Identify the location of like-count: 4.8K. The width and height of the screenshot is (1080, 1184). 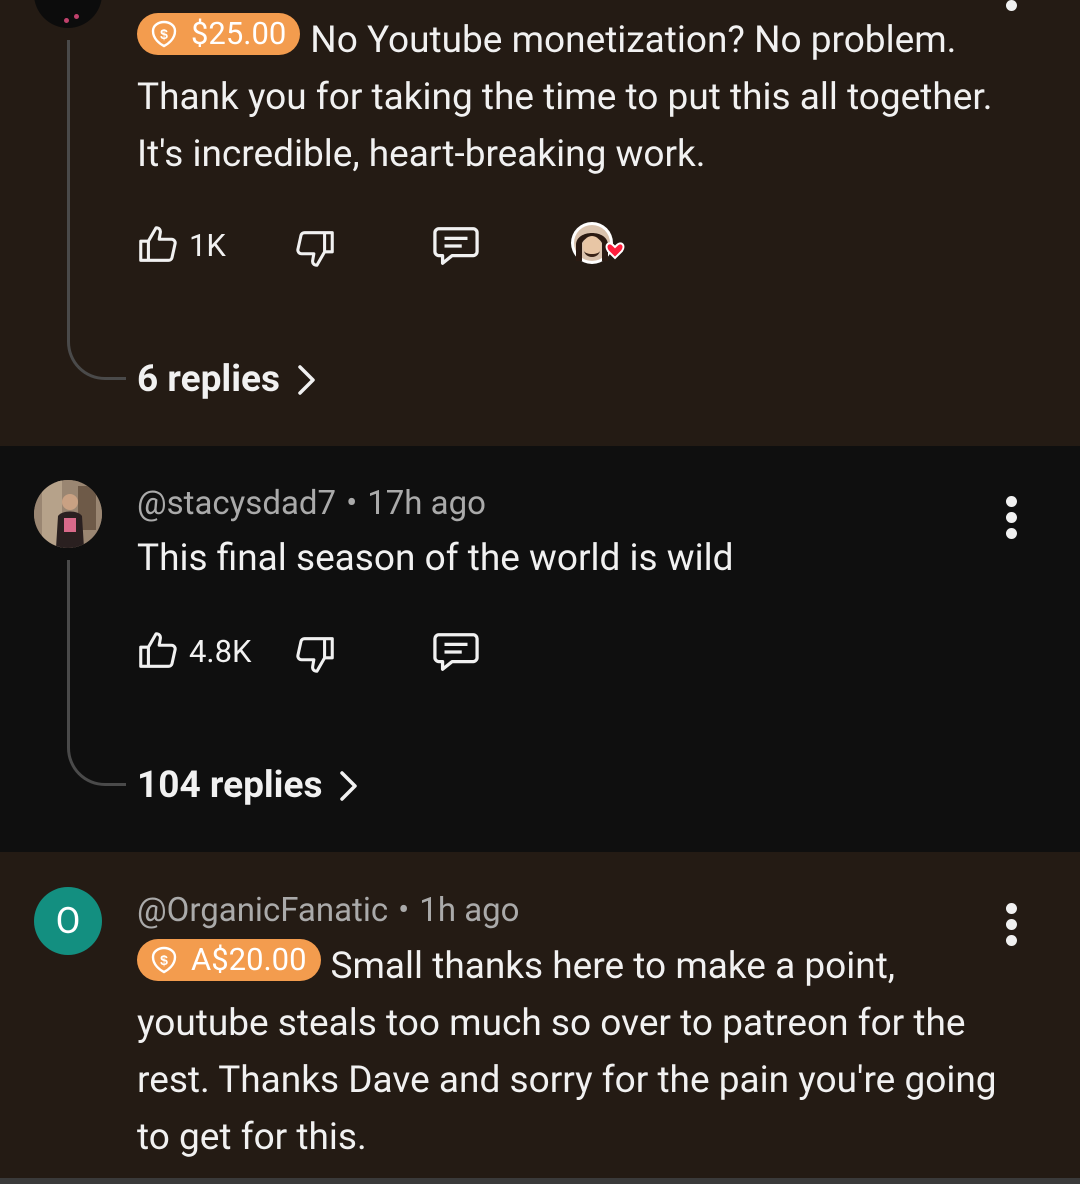
(220, 651).